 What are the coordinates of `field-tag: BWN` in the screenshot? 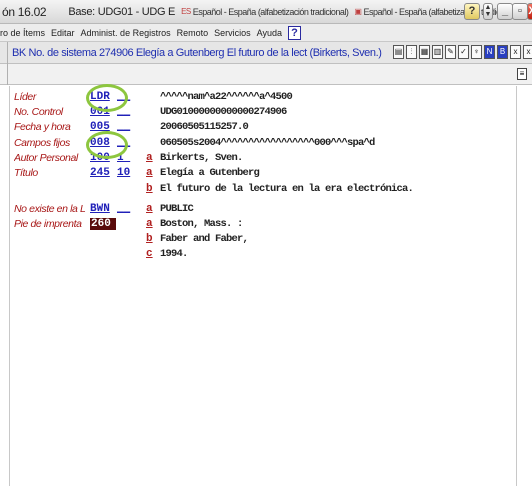 It's located at (103, 209).